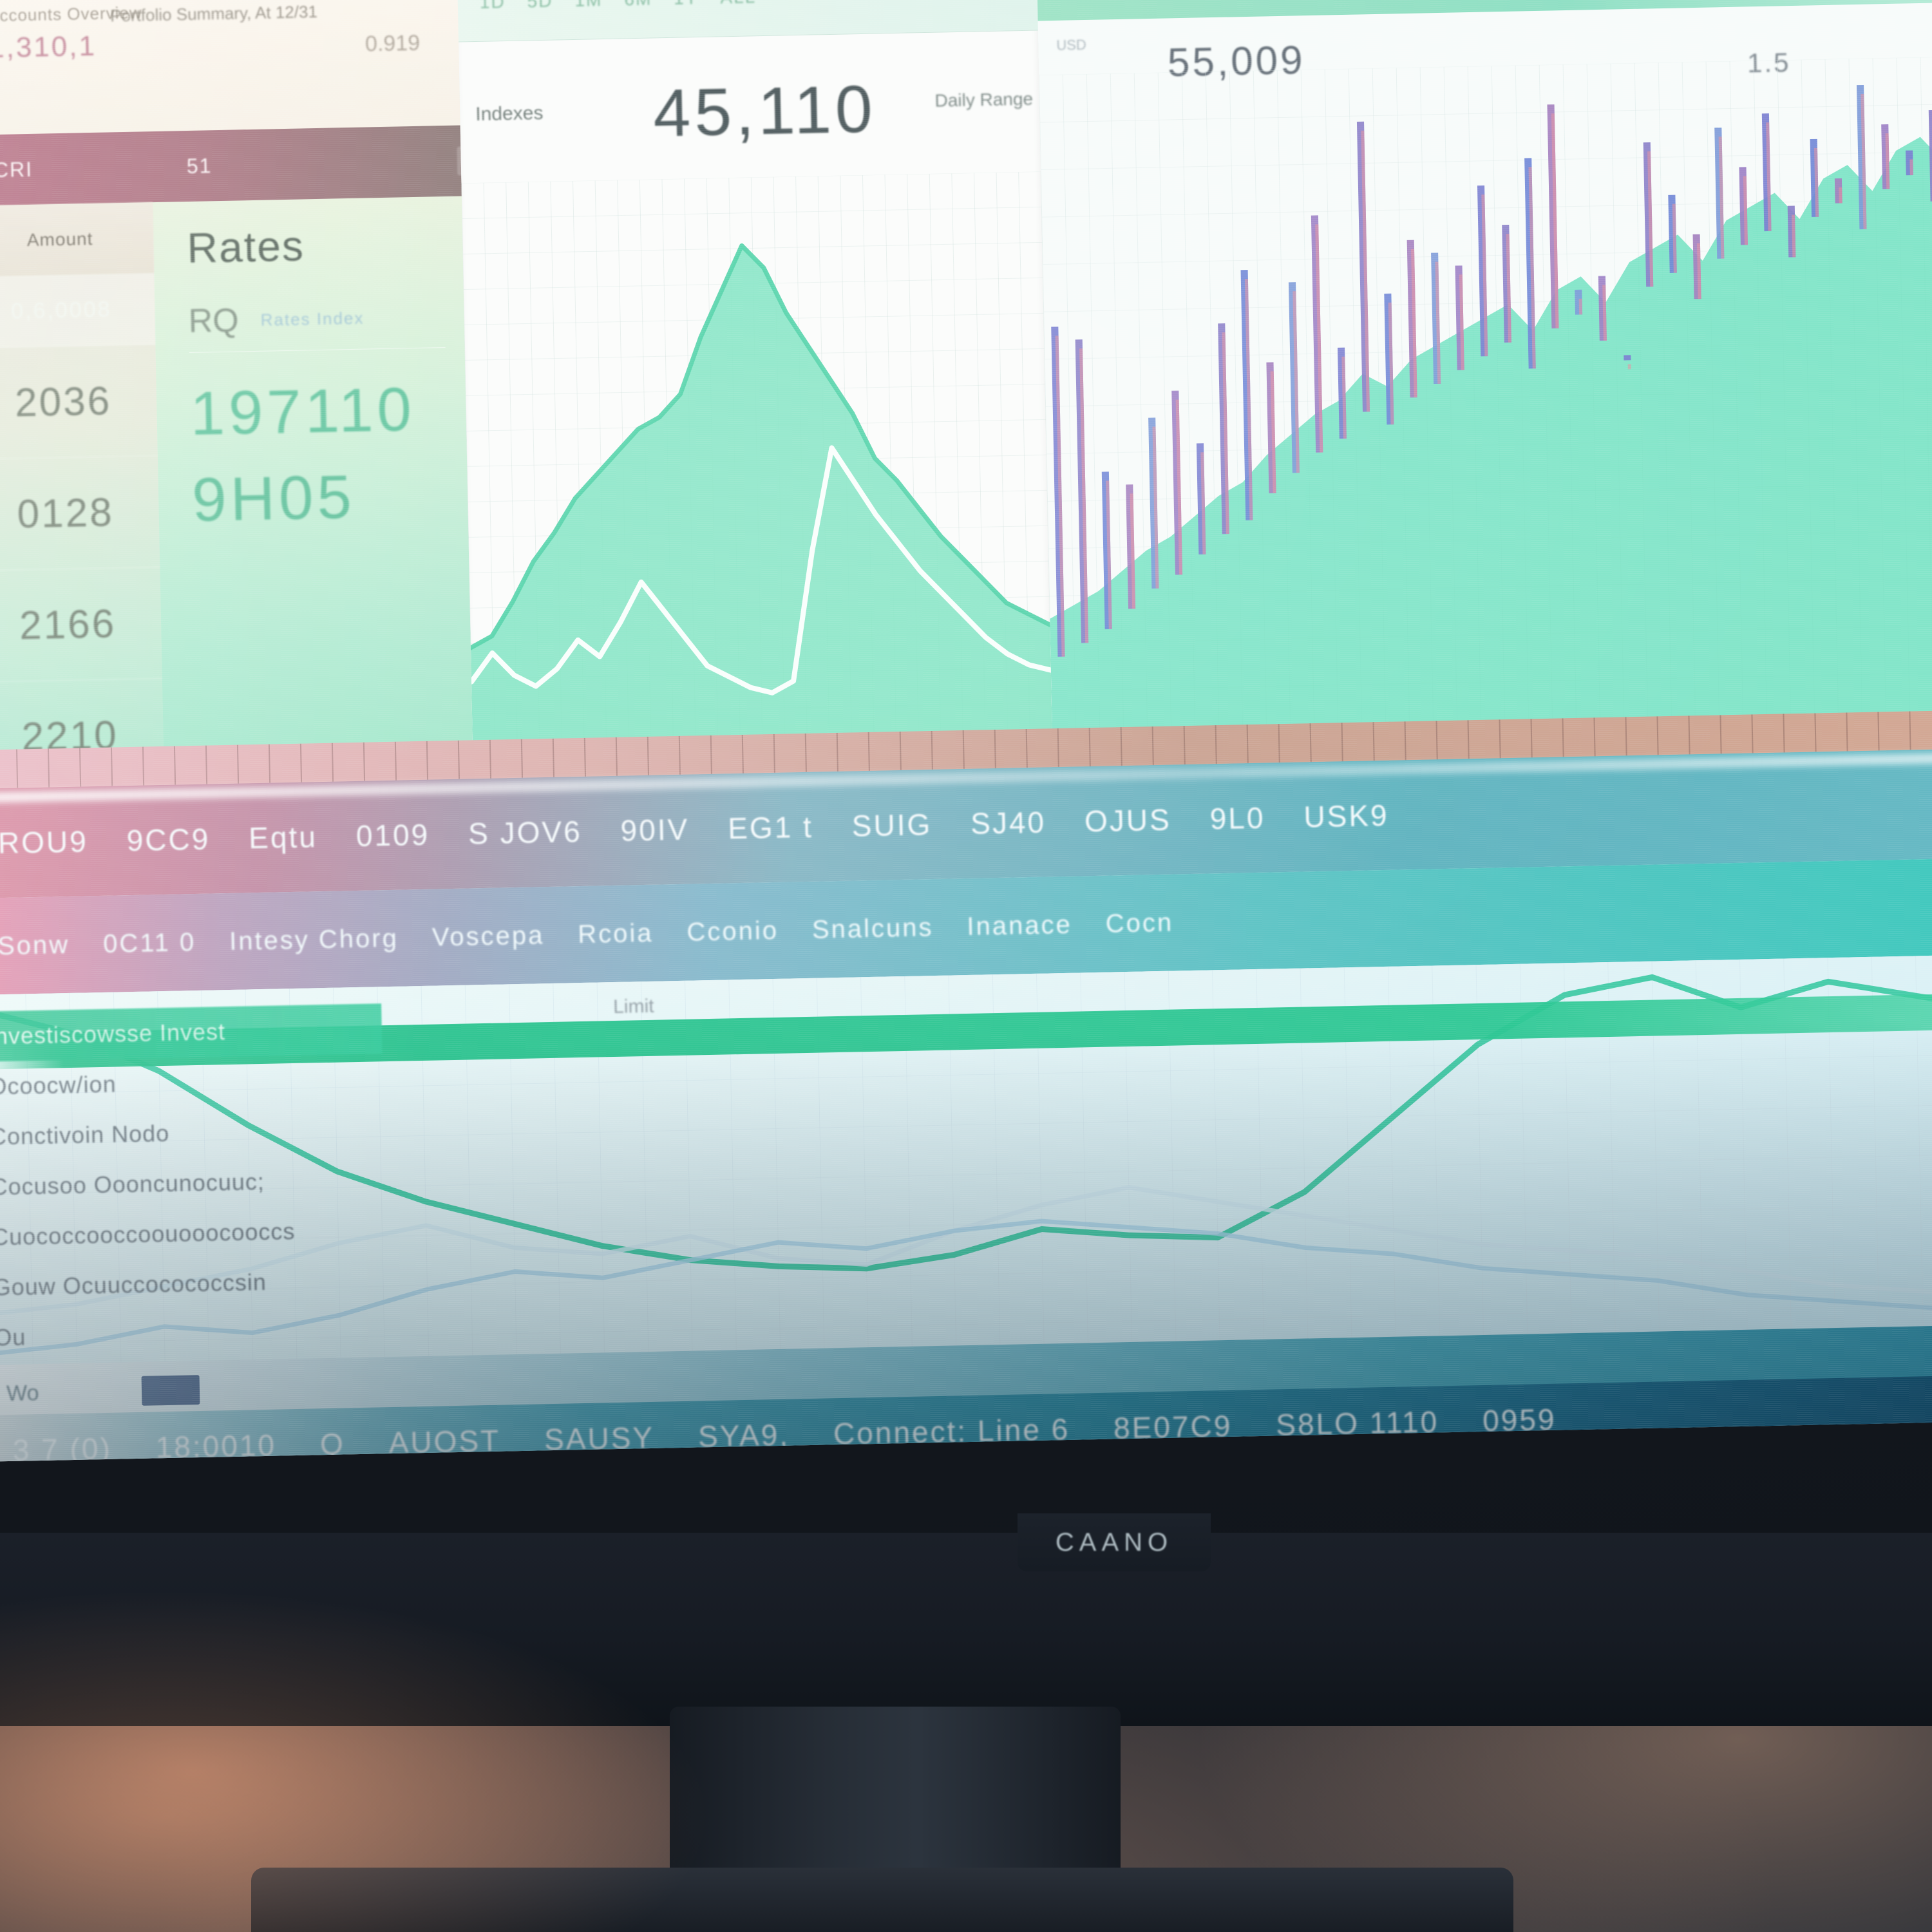 The image size is (1932, 1932). I want to click on nav-item-2: 9CC9, so click(168, 840).